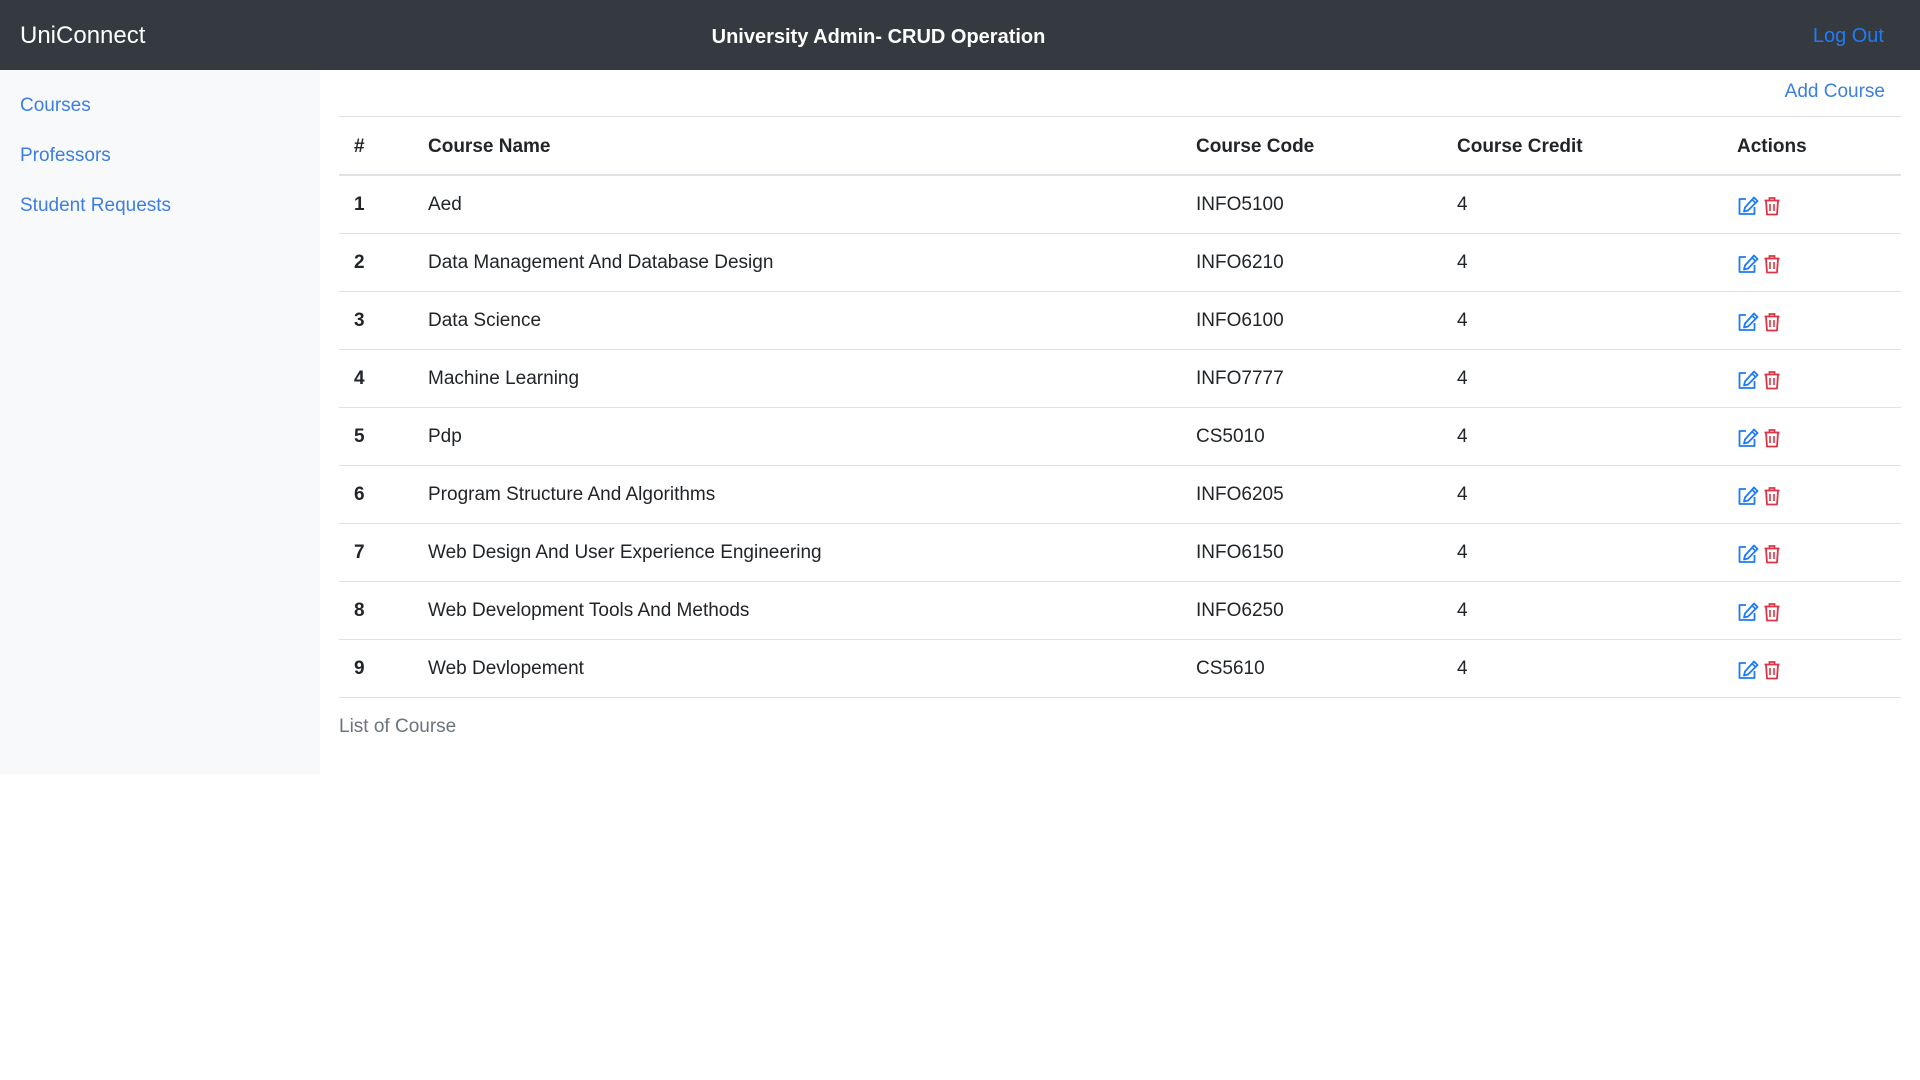 The height and width of the screenshot is (1080, 1920). Describe the element at coordinates (1835, 92) in the screenshot. I see `add-course-link: Add Course` at that location.